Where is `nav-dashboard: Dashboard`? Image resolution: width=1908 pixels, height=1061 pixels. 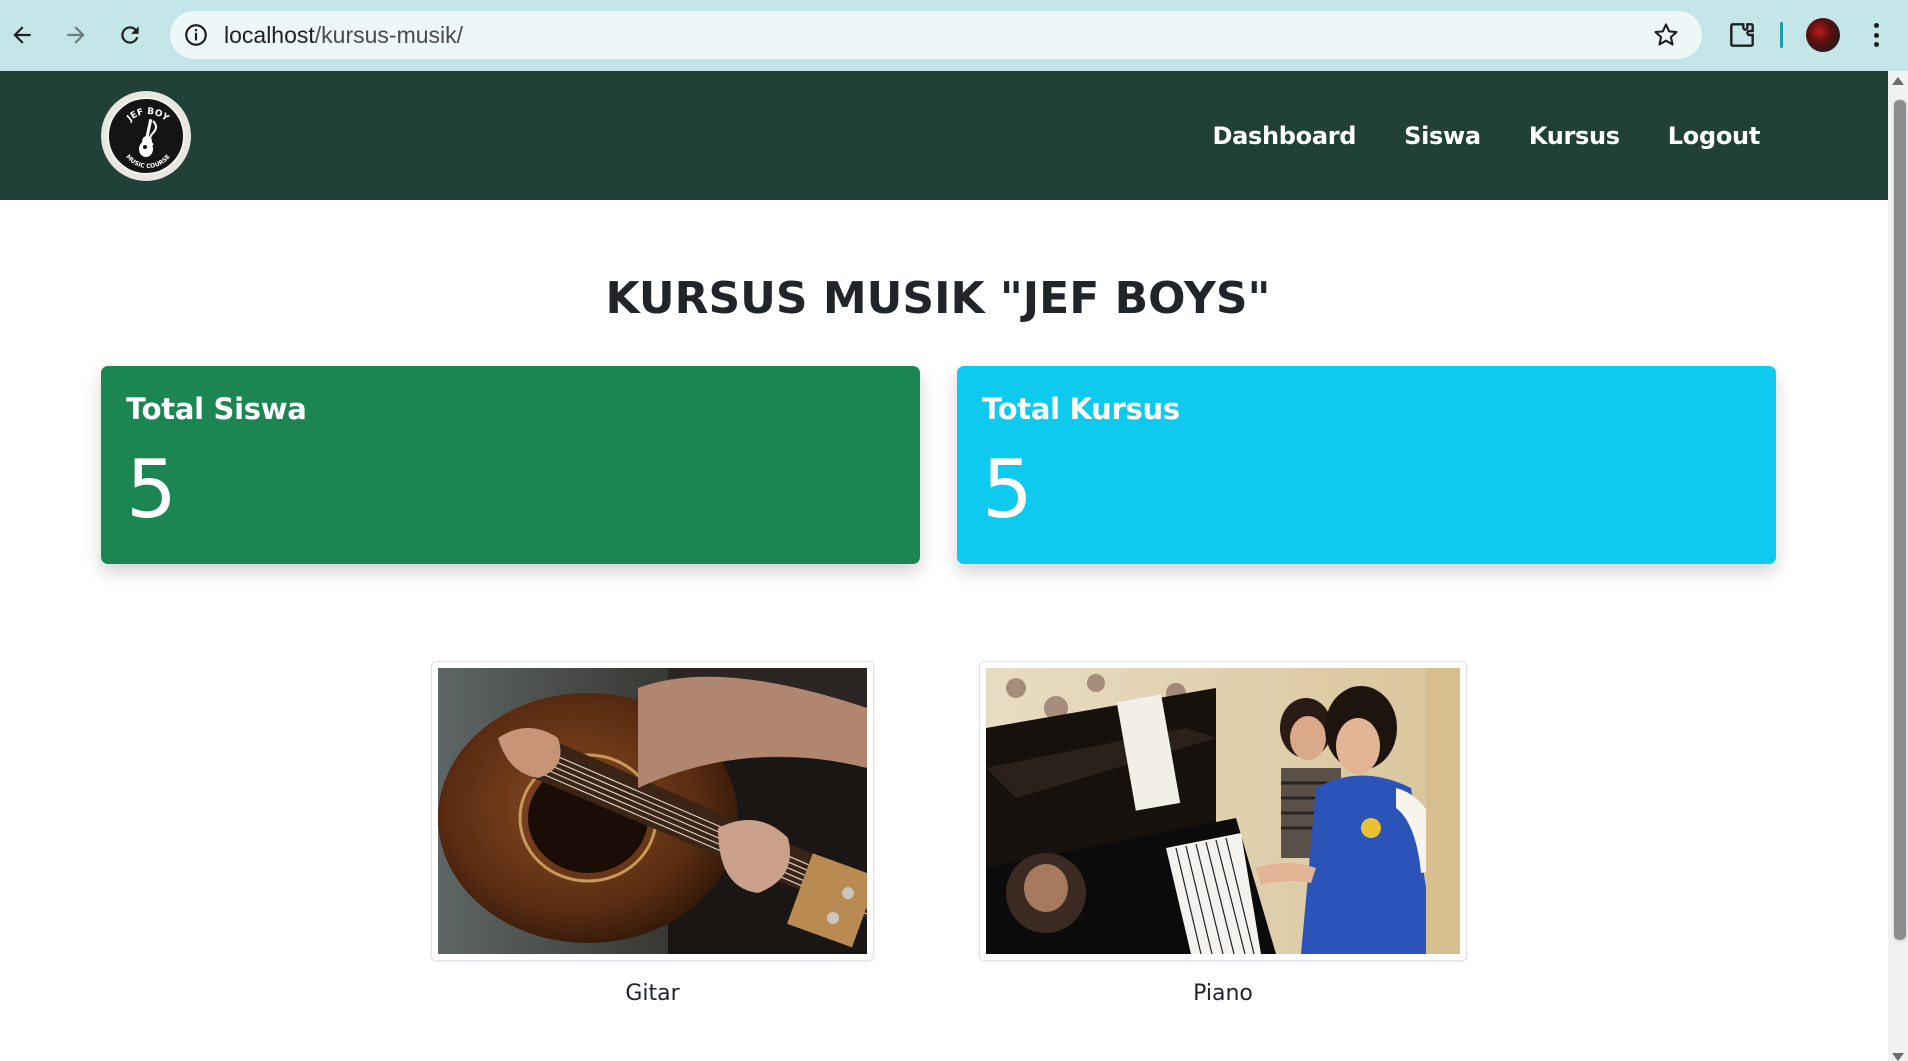 nav-dashboard: Dashboard is located at coordinates (1284, 136).